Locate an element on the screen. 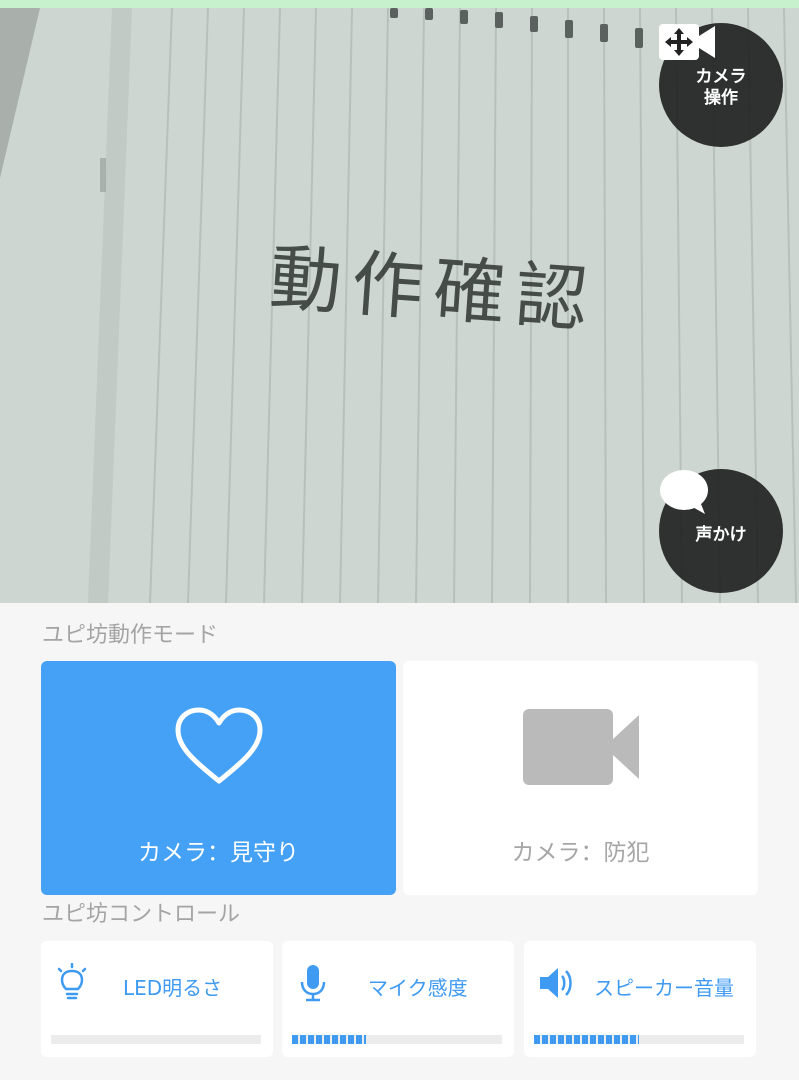 The image size is (799, 1080). mode-security-label: カメラ：防犯 is located at coordinates (580, 853).